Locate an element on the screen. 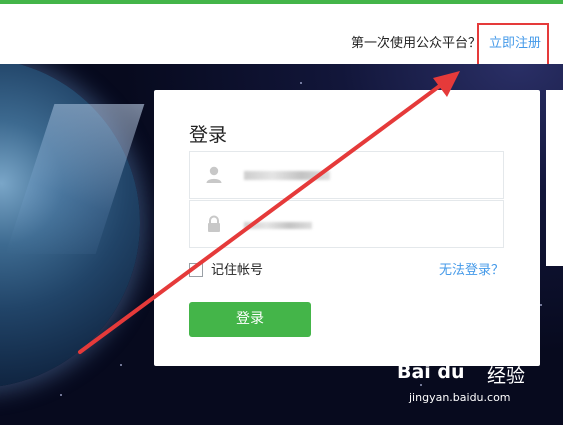  watermark-label: 经验 is located at coordinates (506, 376).